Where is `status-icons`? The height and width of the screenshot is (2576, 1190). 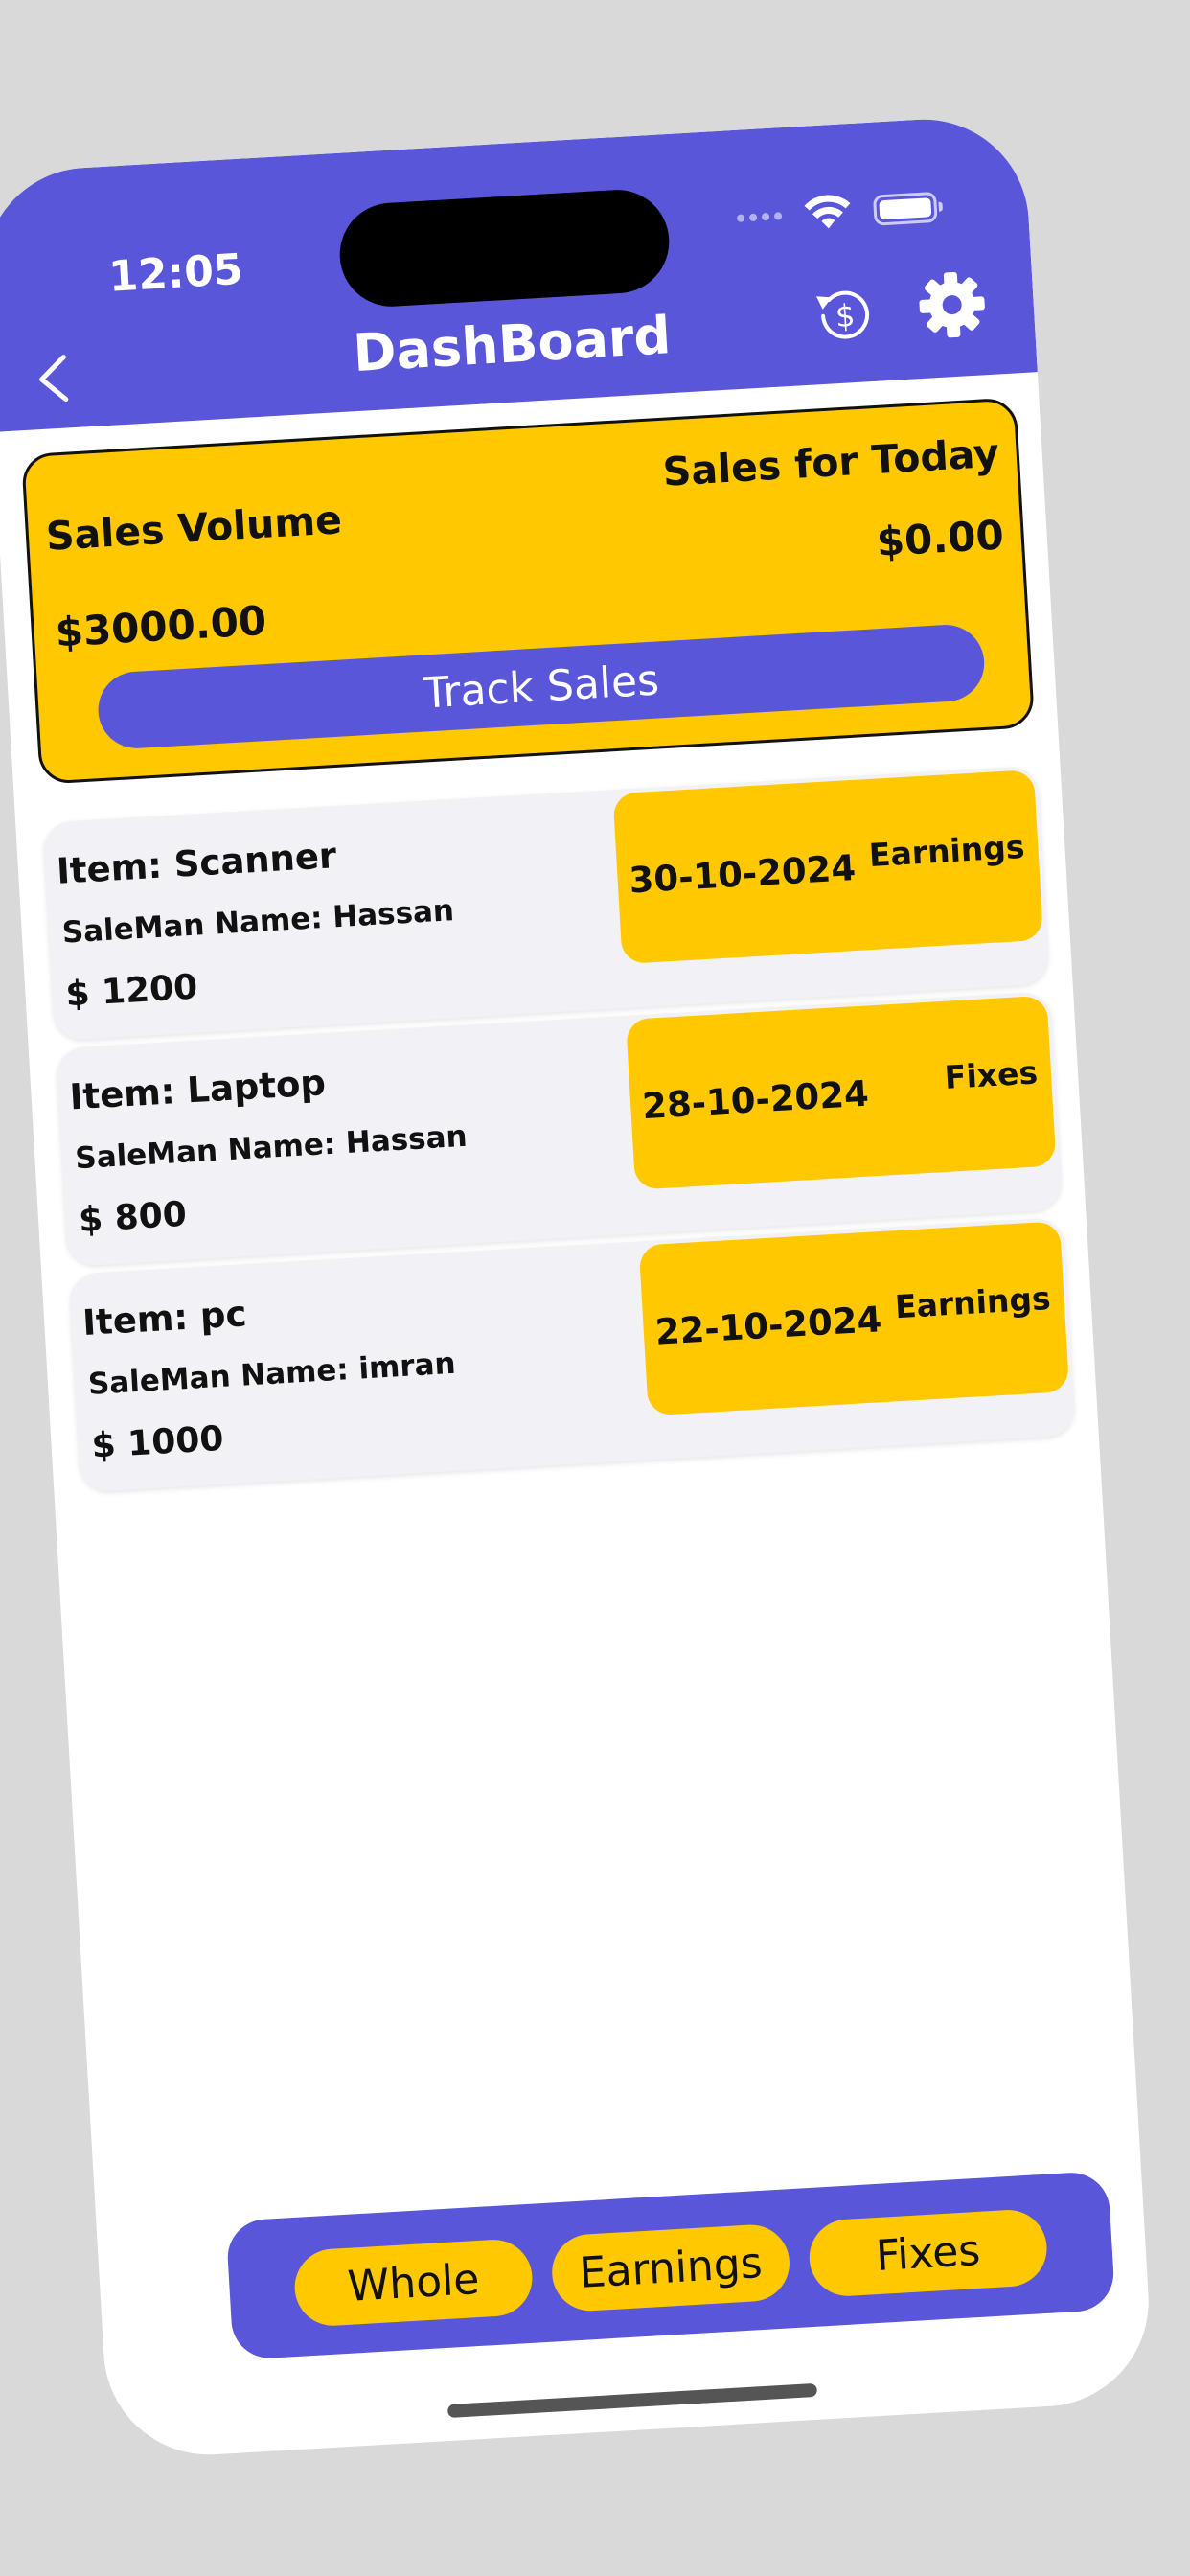 status-icons is located at coordinates (837, 213).